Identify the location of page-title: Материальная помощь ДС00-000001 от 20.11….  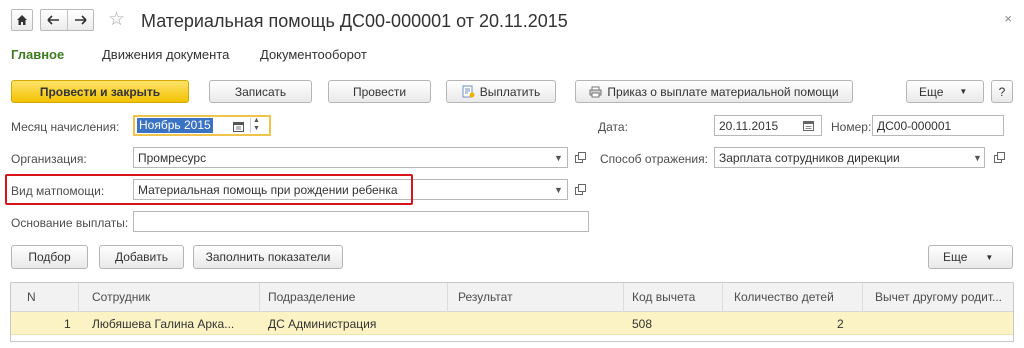
(354, 21).